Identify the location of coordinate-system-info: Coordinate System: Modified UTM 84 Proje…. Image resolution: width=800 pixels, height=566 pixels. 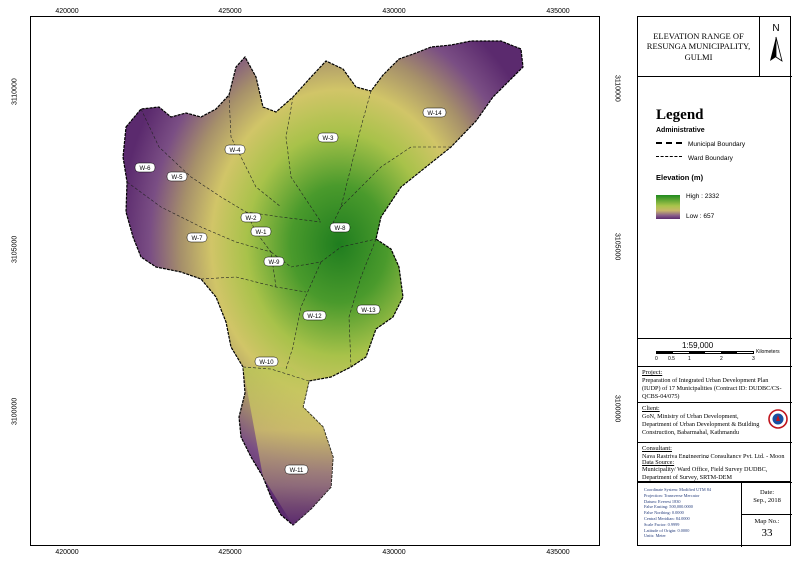
(690, 515).